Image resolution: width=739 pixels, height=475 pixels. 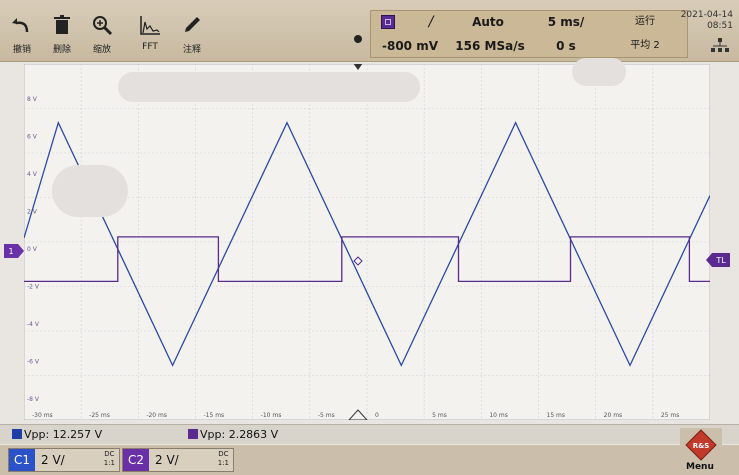 I want to click on x-axis-label: 15 ms, so click(x=556, y=415).